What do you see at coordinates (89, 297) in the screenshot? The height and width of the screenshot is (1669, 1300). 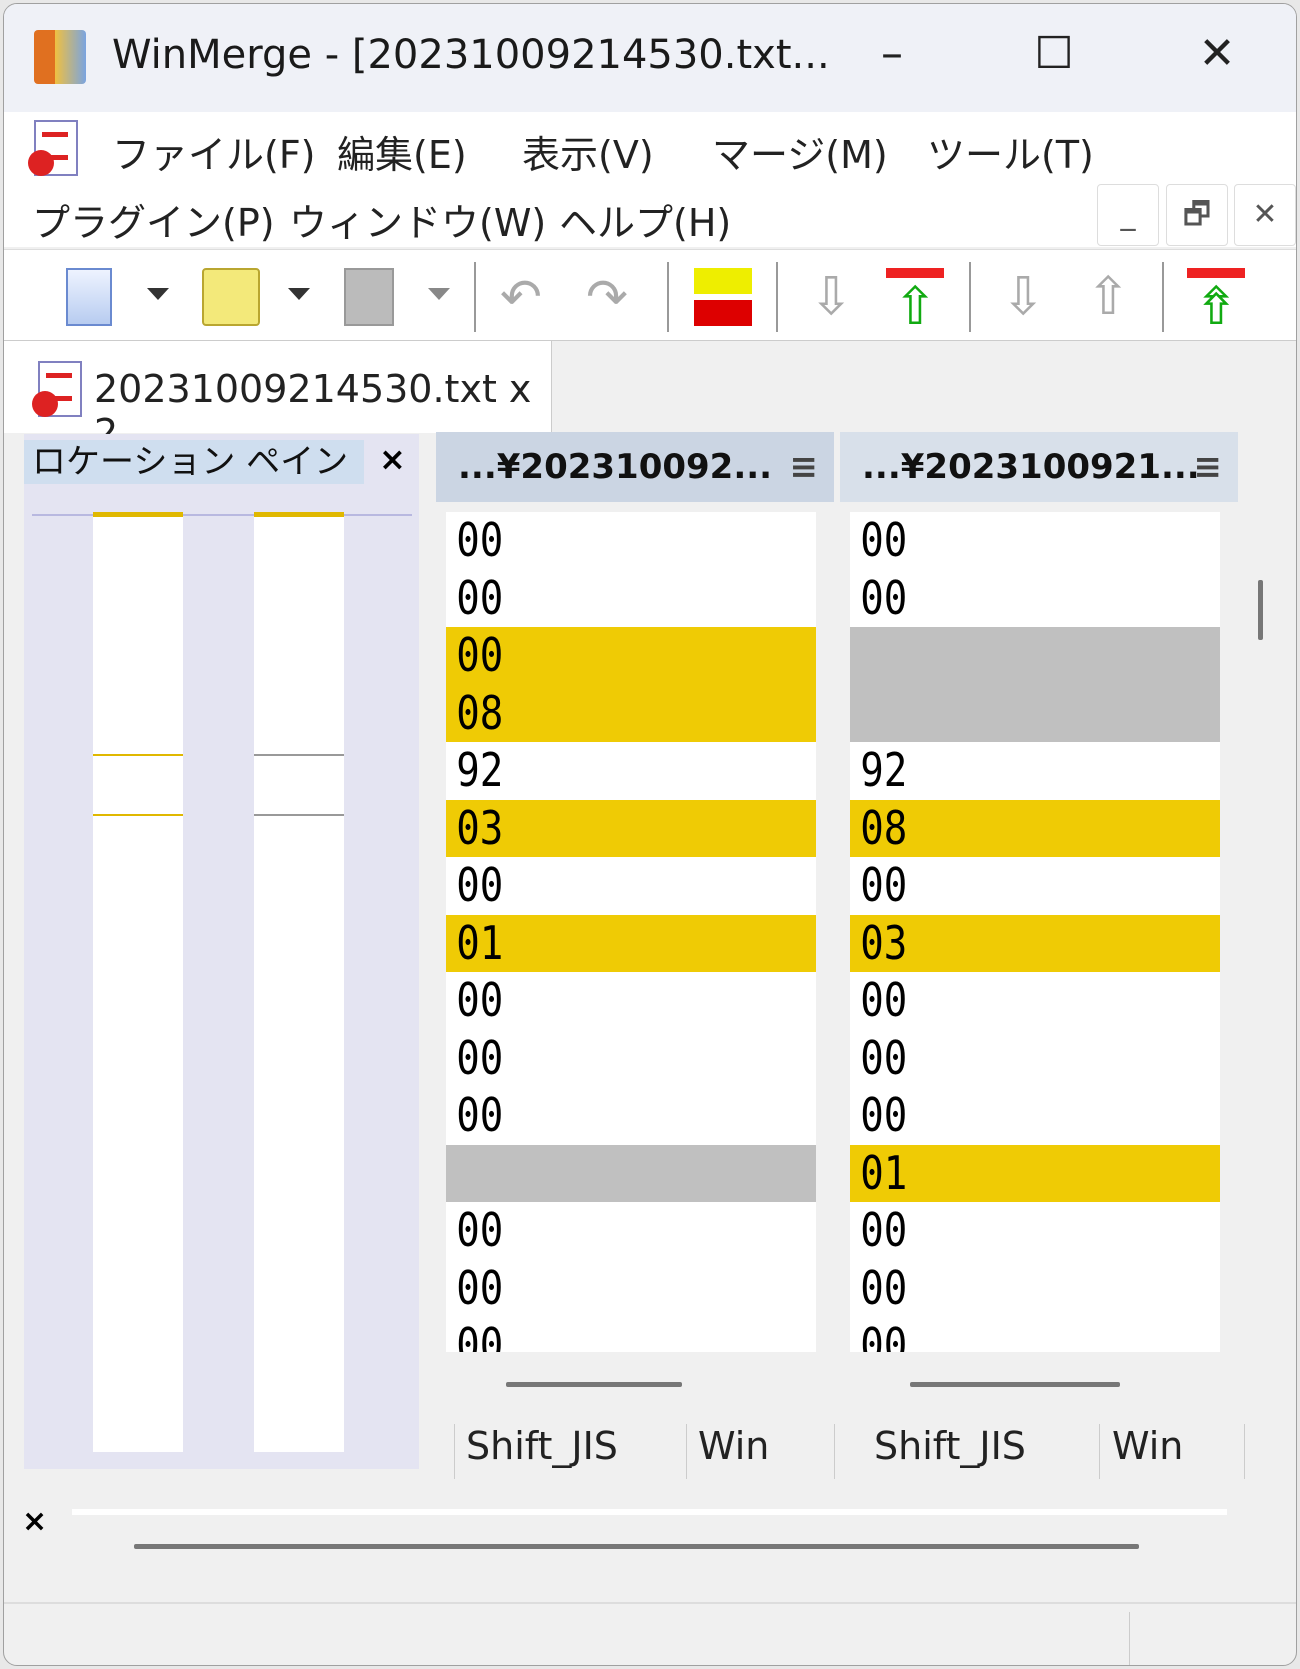 I see `new-icon` at bounding box center [89, 297].